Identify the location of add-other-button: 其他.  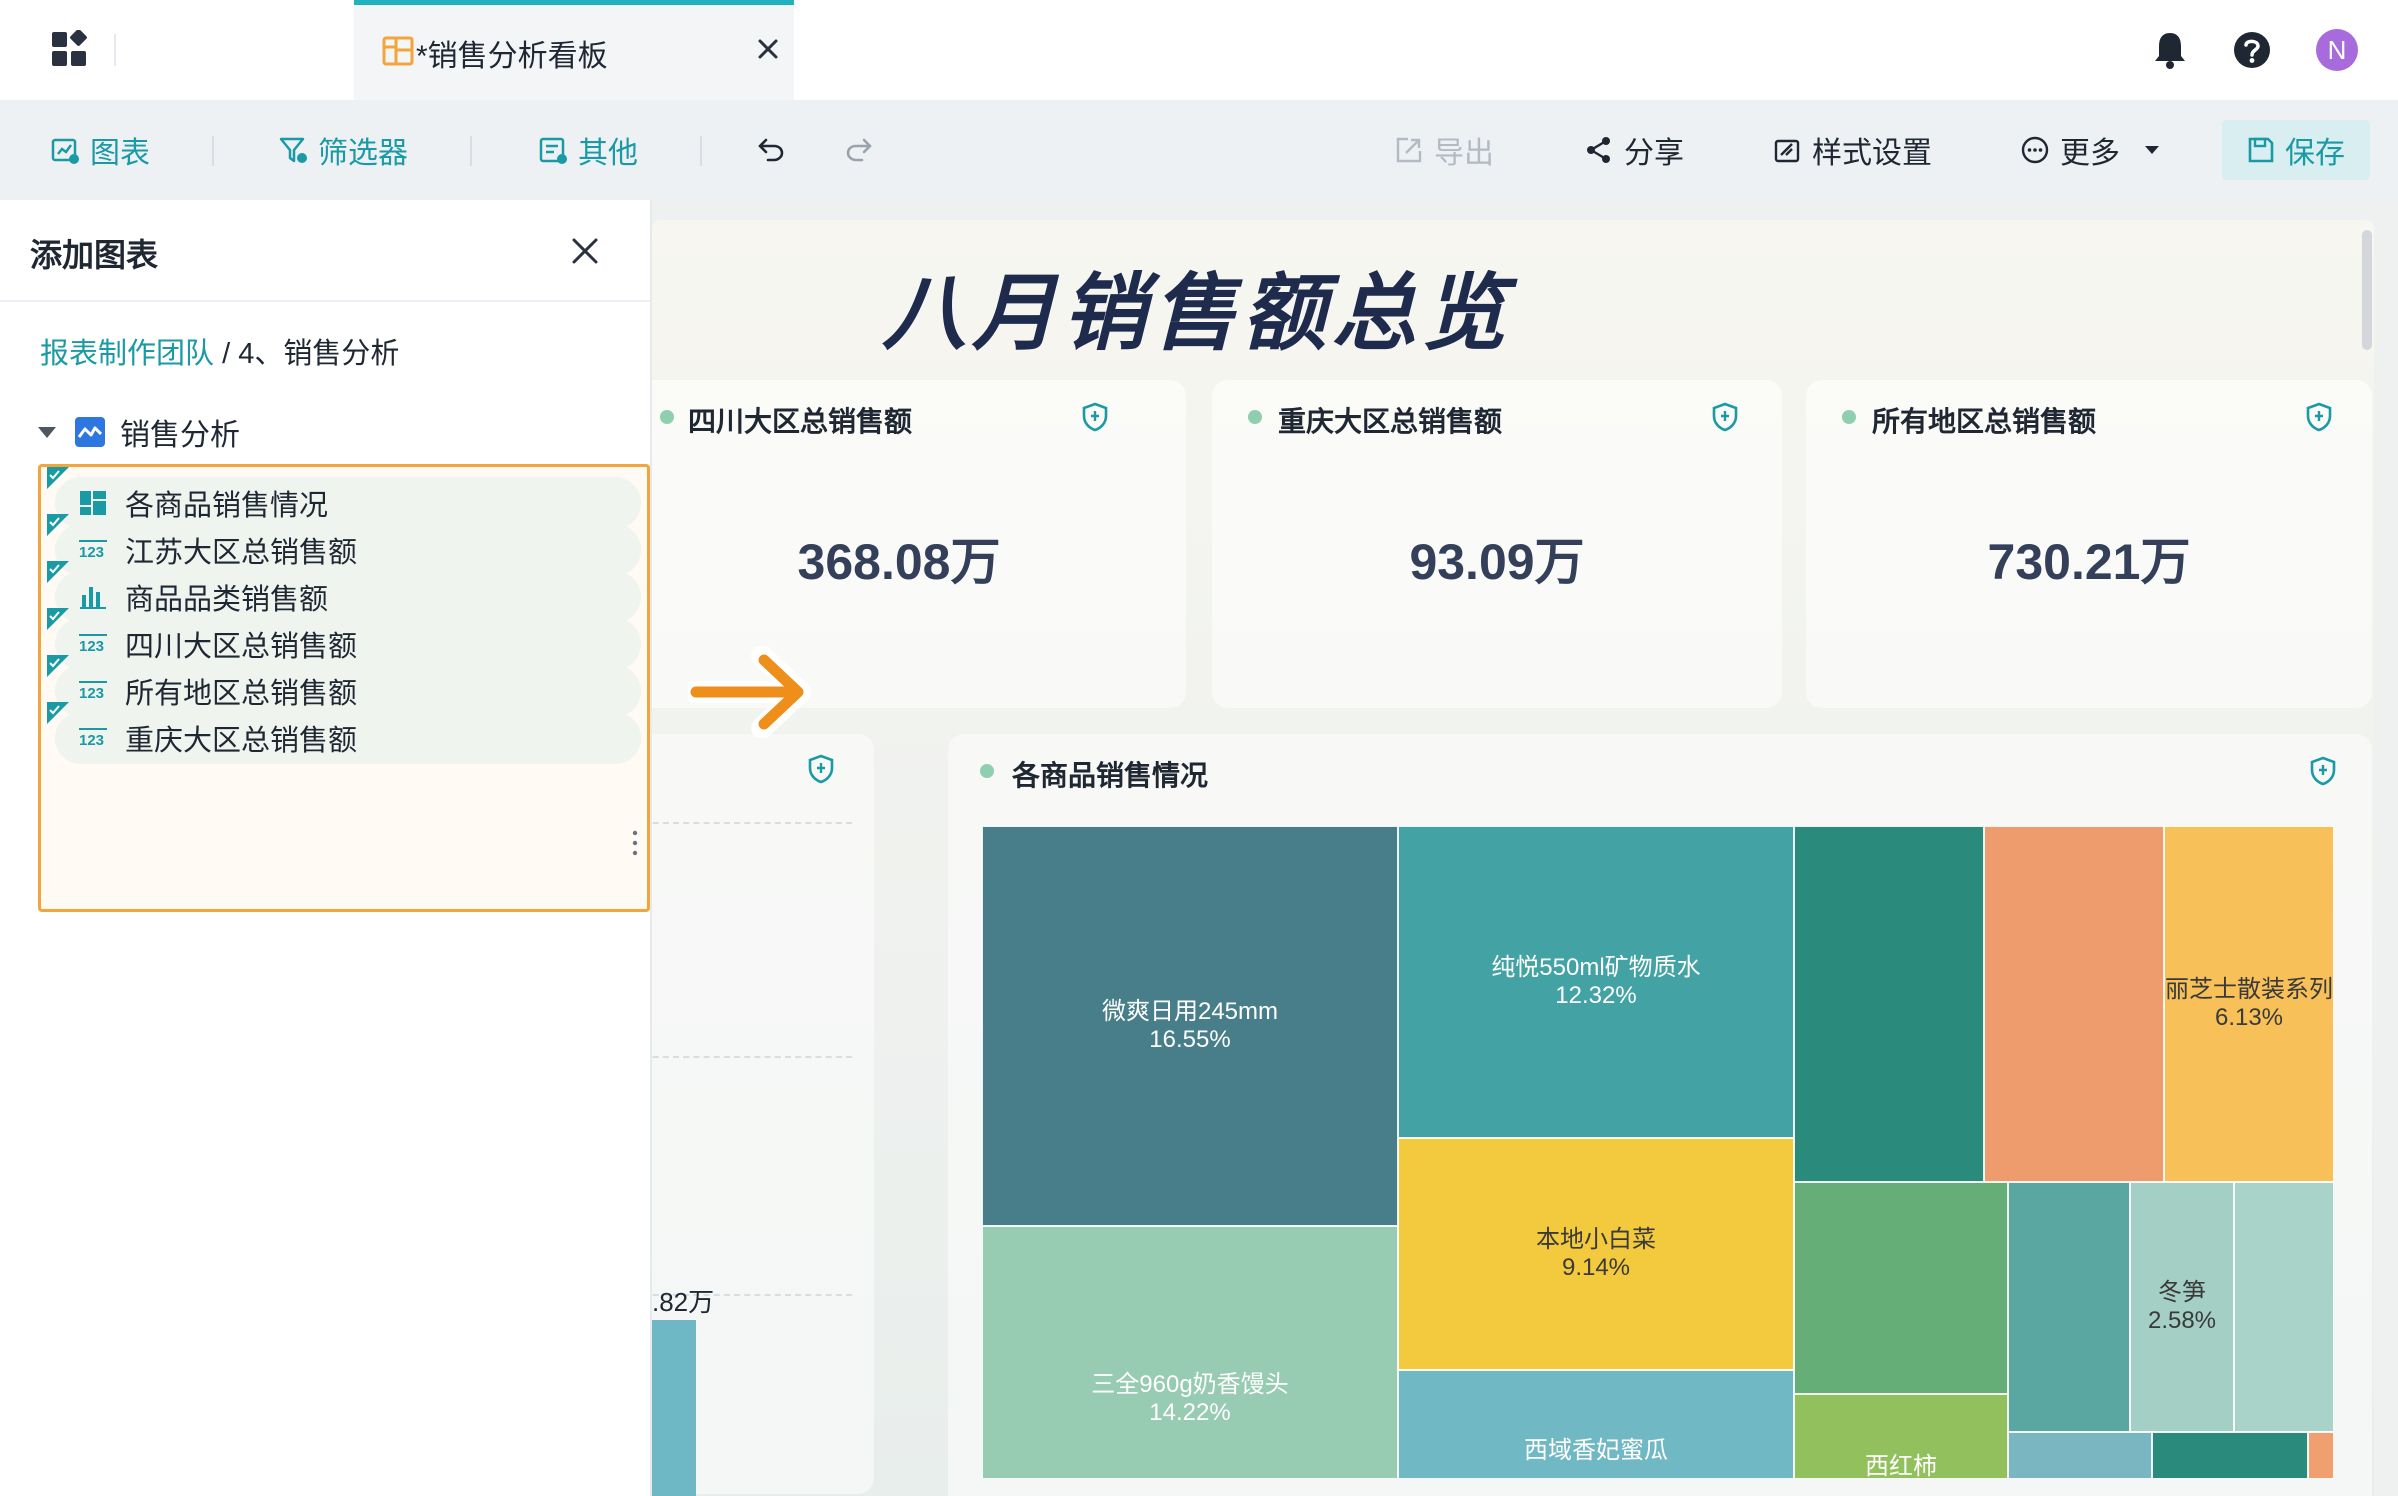
(588, 150).